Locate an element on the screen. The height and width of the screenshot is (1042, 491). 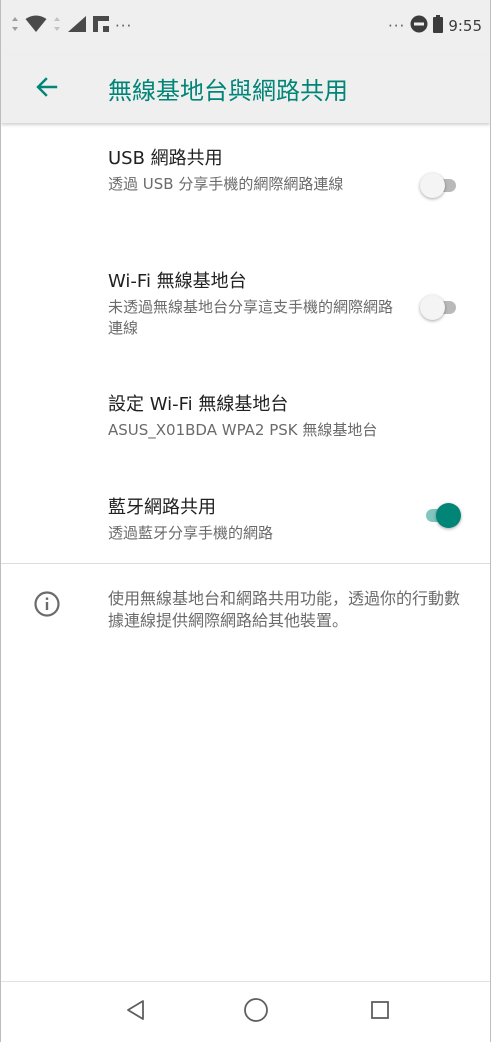
pref-title: USB 網路共用 is located at coordinates (165, 158).